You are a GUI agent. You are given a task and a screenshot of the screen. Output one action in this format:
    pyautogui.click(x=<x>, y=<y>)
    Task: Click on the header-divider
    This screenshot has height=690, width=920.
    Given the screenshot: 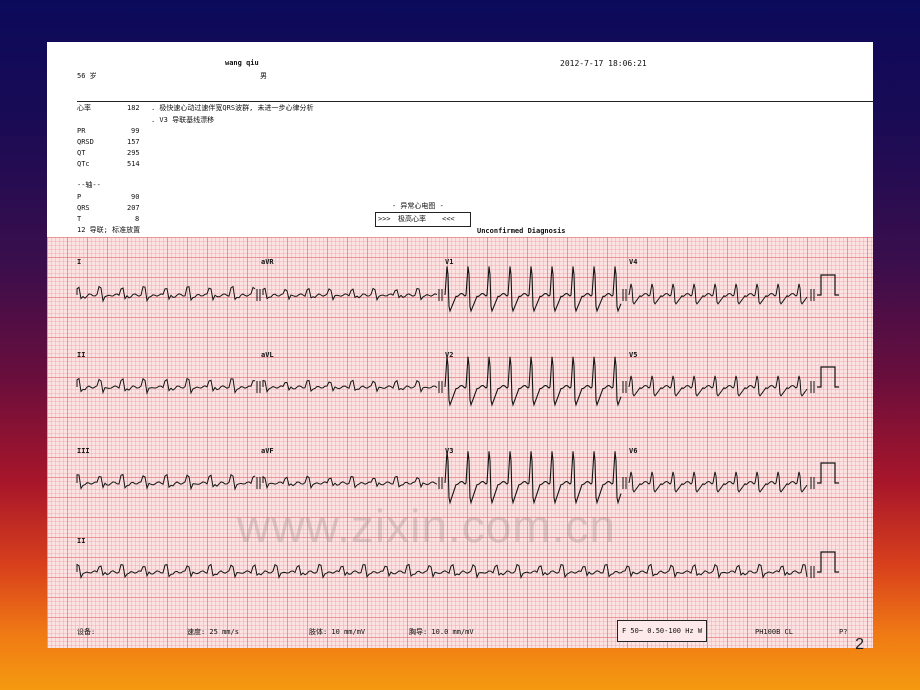 What is the action you would take?
    pyautogui.click(x=475, y=101)
    